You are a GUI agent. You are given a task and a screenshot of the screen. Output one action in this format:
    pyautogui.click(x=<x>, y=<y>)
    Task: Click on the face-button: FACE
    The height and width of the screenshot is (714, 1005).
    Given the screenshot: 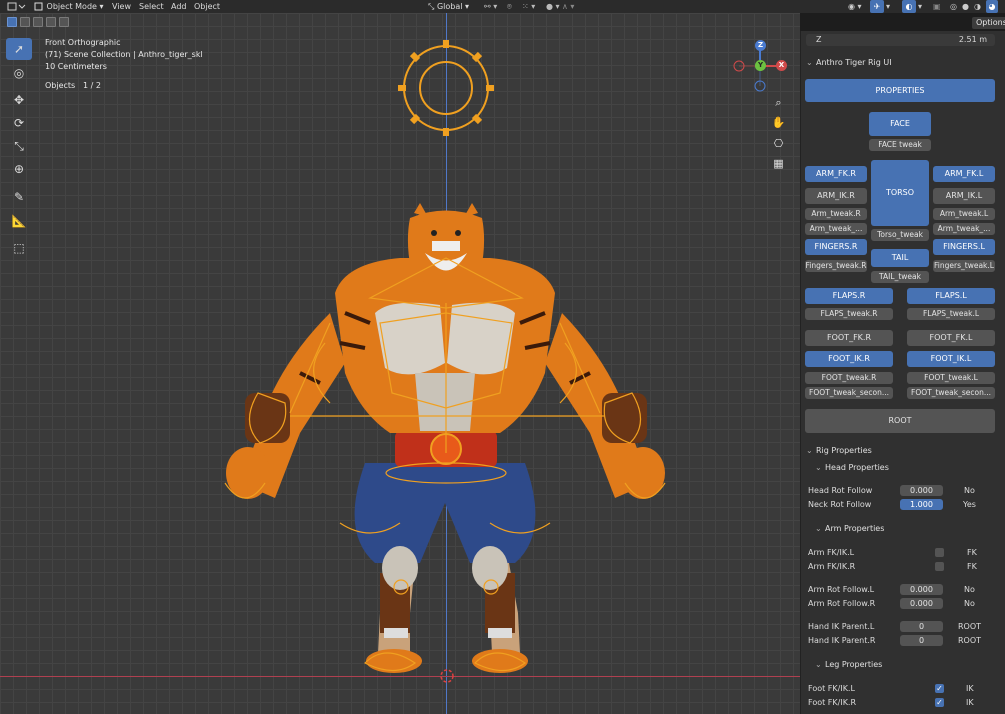 What is the action you would take?
    pyautogui.click(x=900, y=124)
    